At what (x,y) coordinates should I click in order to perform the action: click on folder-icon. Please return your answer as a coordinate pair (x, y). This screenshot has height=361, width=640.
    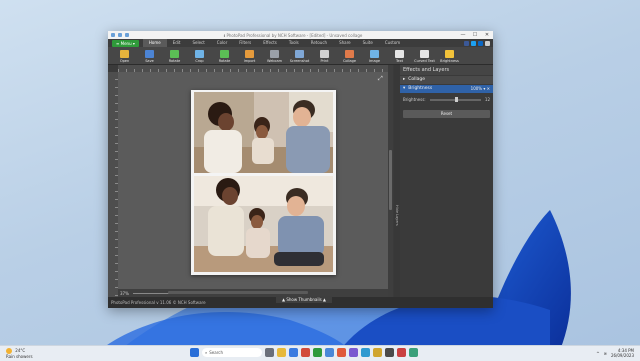
    Looking at the image, I should click on (124, 54).